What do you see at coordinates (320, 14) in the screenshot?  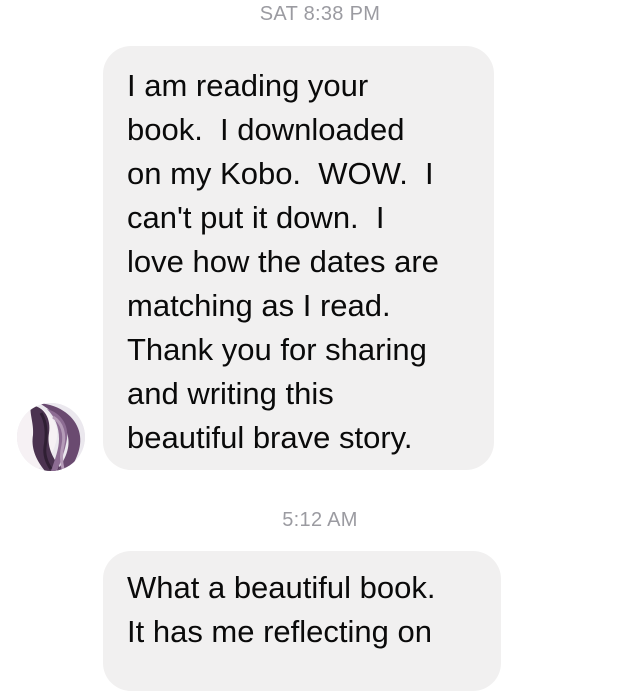 I see `timestamp-sat: SAT 8:38 PM` at bounding box center [320, 14].